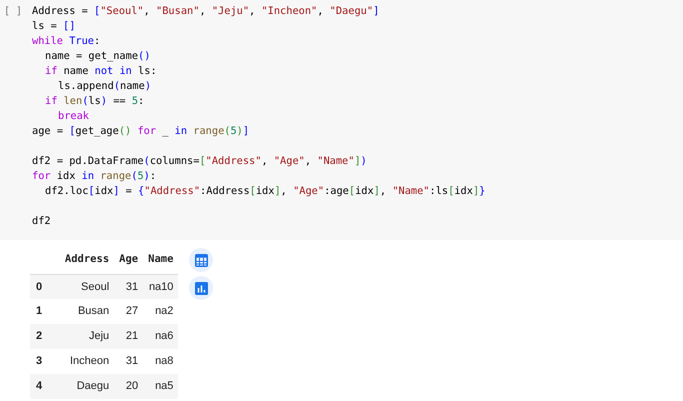 The image size is (683, 401). What do you see at coordinates (160, 361) in the screenshot?
I see `table-cell: na8` at bounding box center [160, 361].